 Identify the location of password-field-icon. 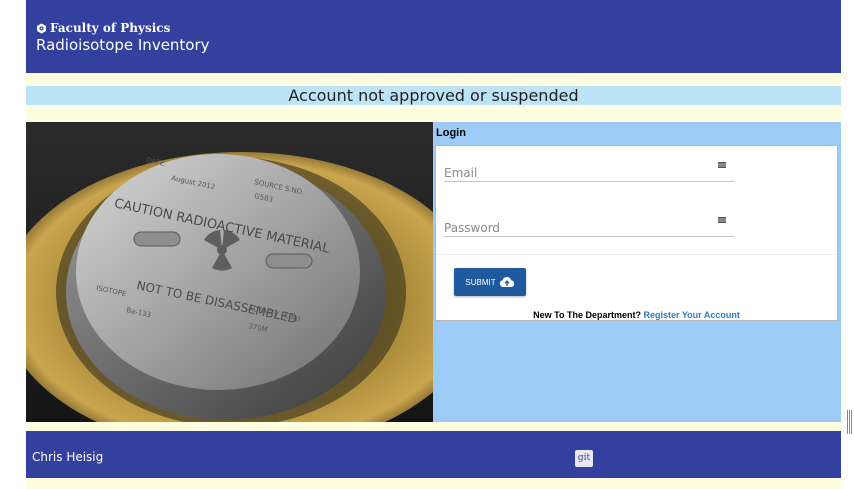
(722, 220).